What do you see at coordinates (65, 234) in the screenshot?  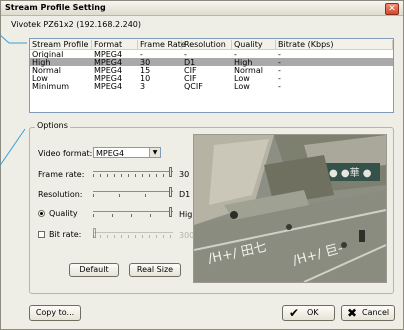 I see `bit-rate-label: Bit rate:` at bounding box center [65, 234].